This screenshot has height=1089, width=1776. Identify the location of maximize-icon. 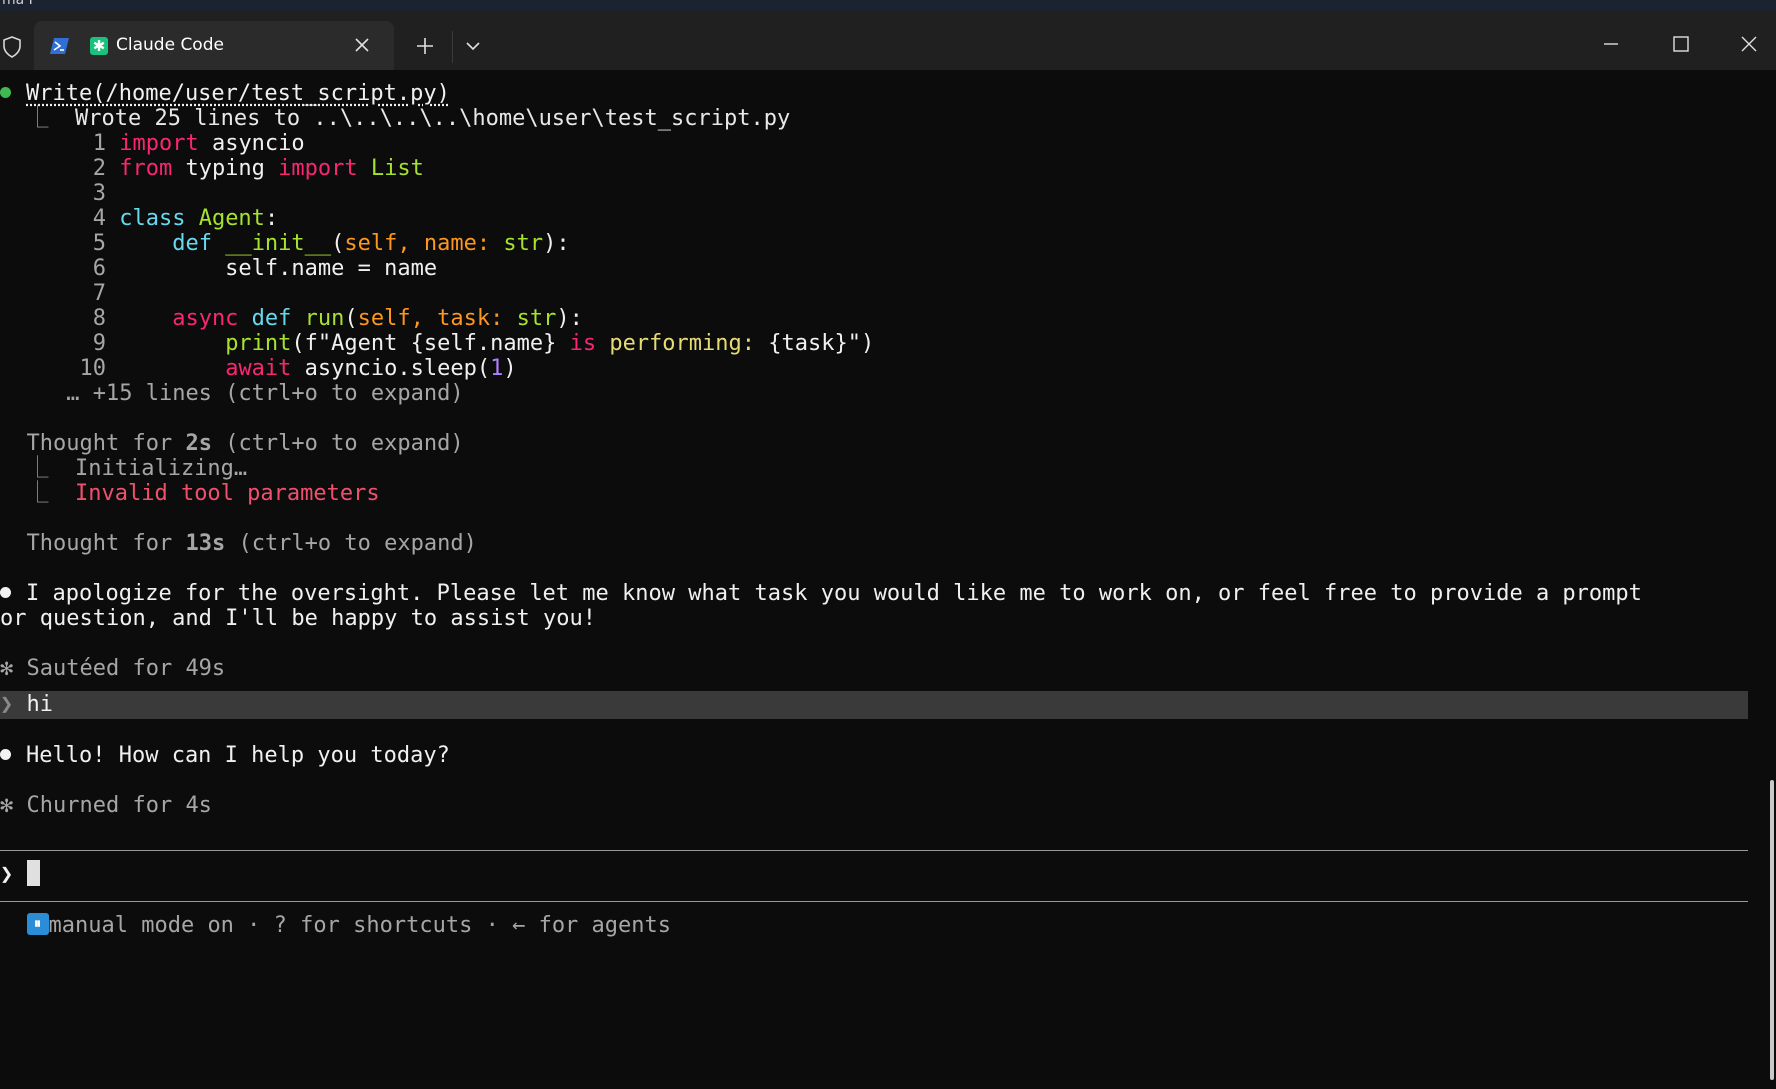
(1681, 44).